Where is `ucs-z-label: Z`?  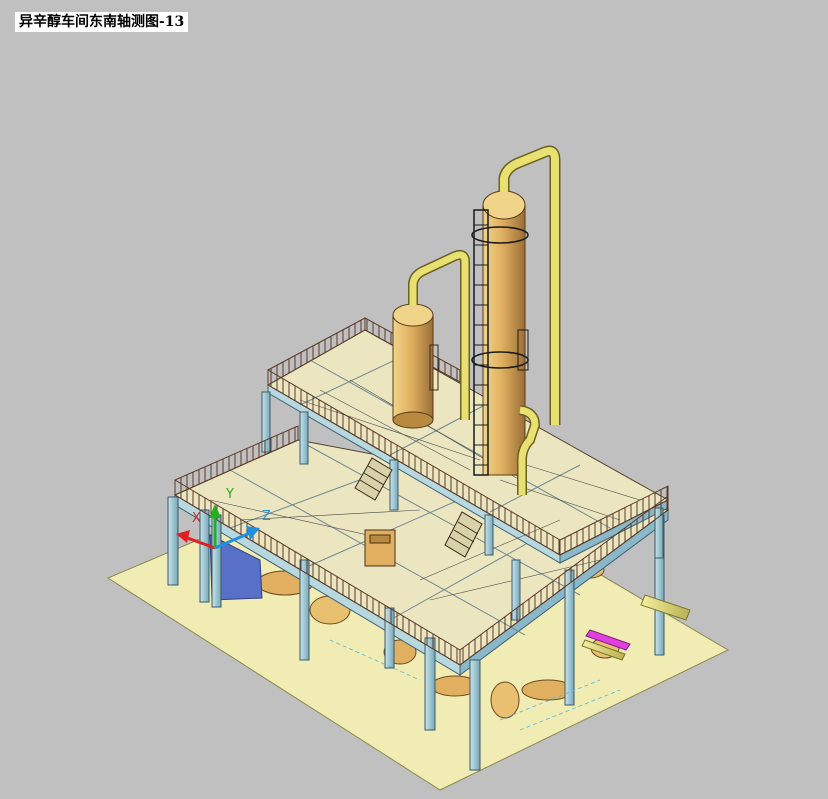
ucs-z-label: Z is located at coordinates (266, 516).